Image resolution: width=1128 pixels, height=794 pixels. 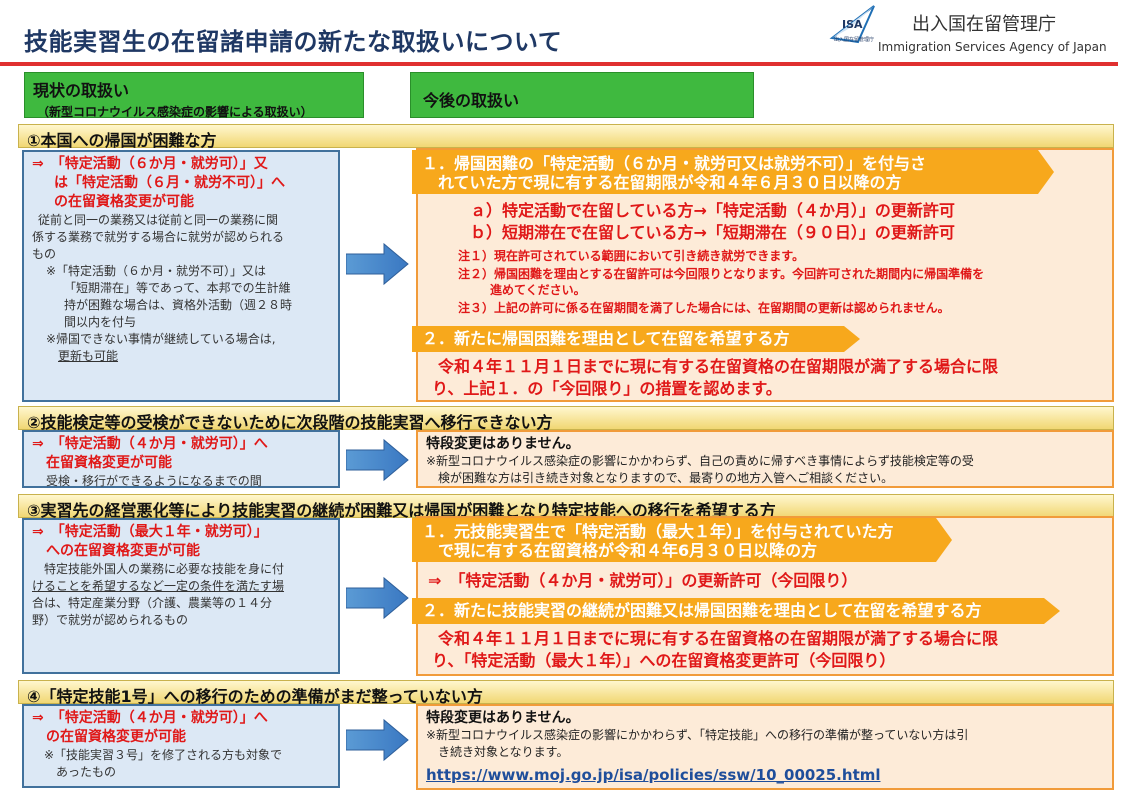 What do you see at coordinates (164, 569) in the screenshot?
I see `s3-body-1: 特定技能外国人の業務に必要な技能を身に付` at bounding box center [164, 569].